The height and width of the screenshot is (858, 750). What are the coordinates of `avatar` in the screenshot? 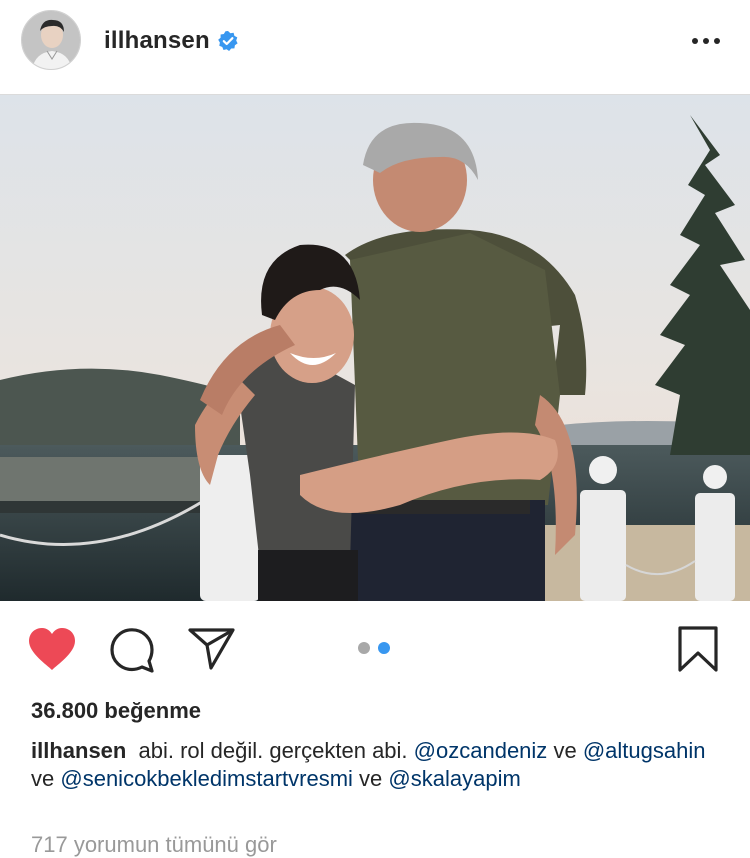 It's located at (51, 40).